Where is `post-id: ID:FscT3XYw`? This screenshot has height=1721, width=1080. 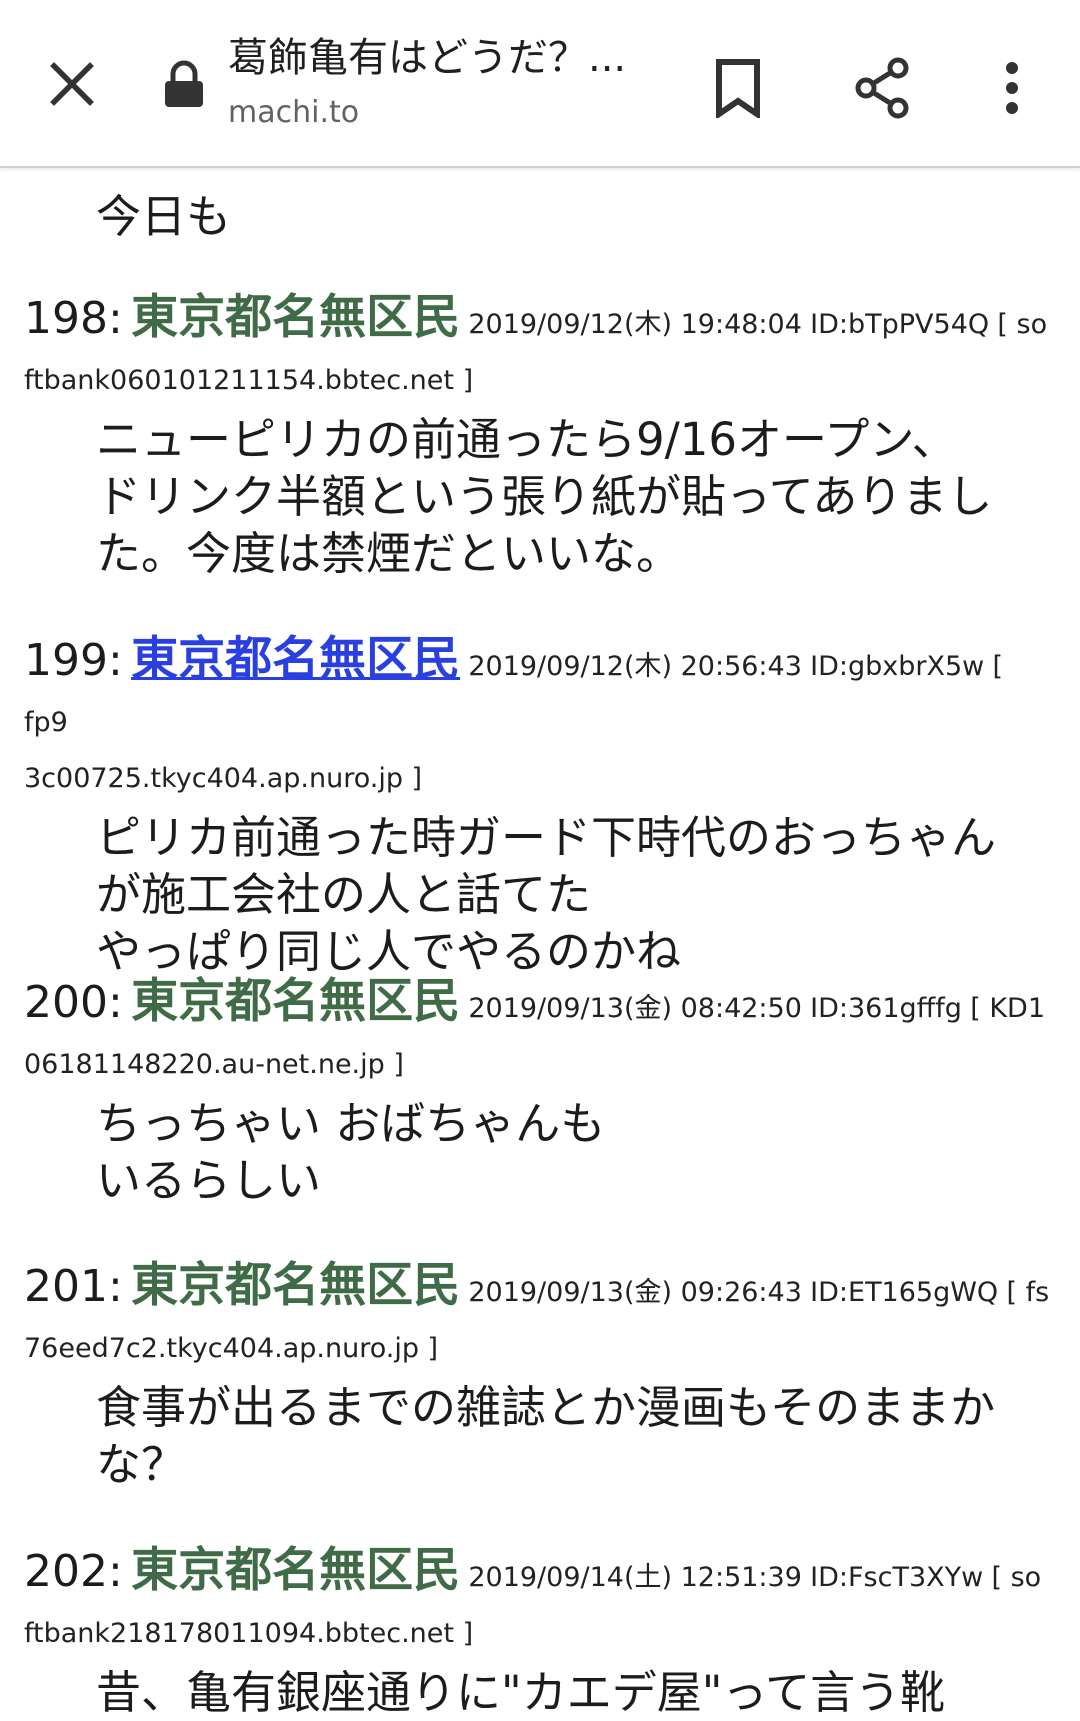
post-id: ID:FscT3XYw is located at coordinates (896, 1577).